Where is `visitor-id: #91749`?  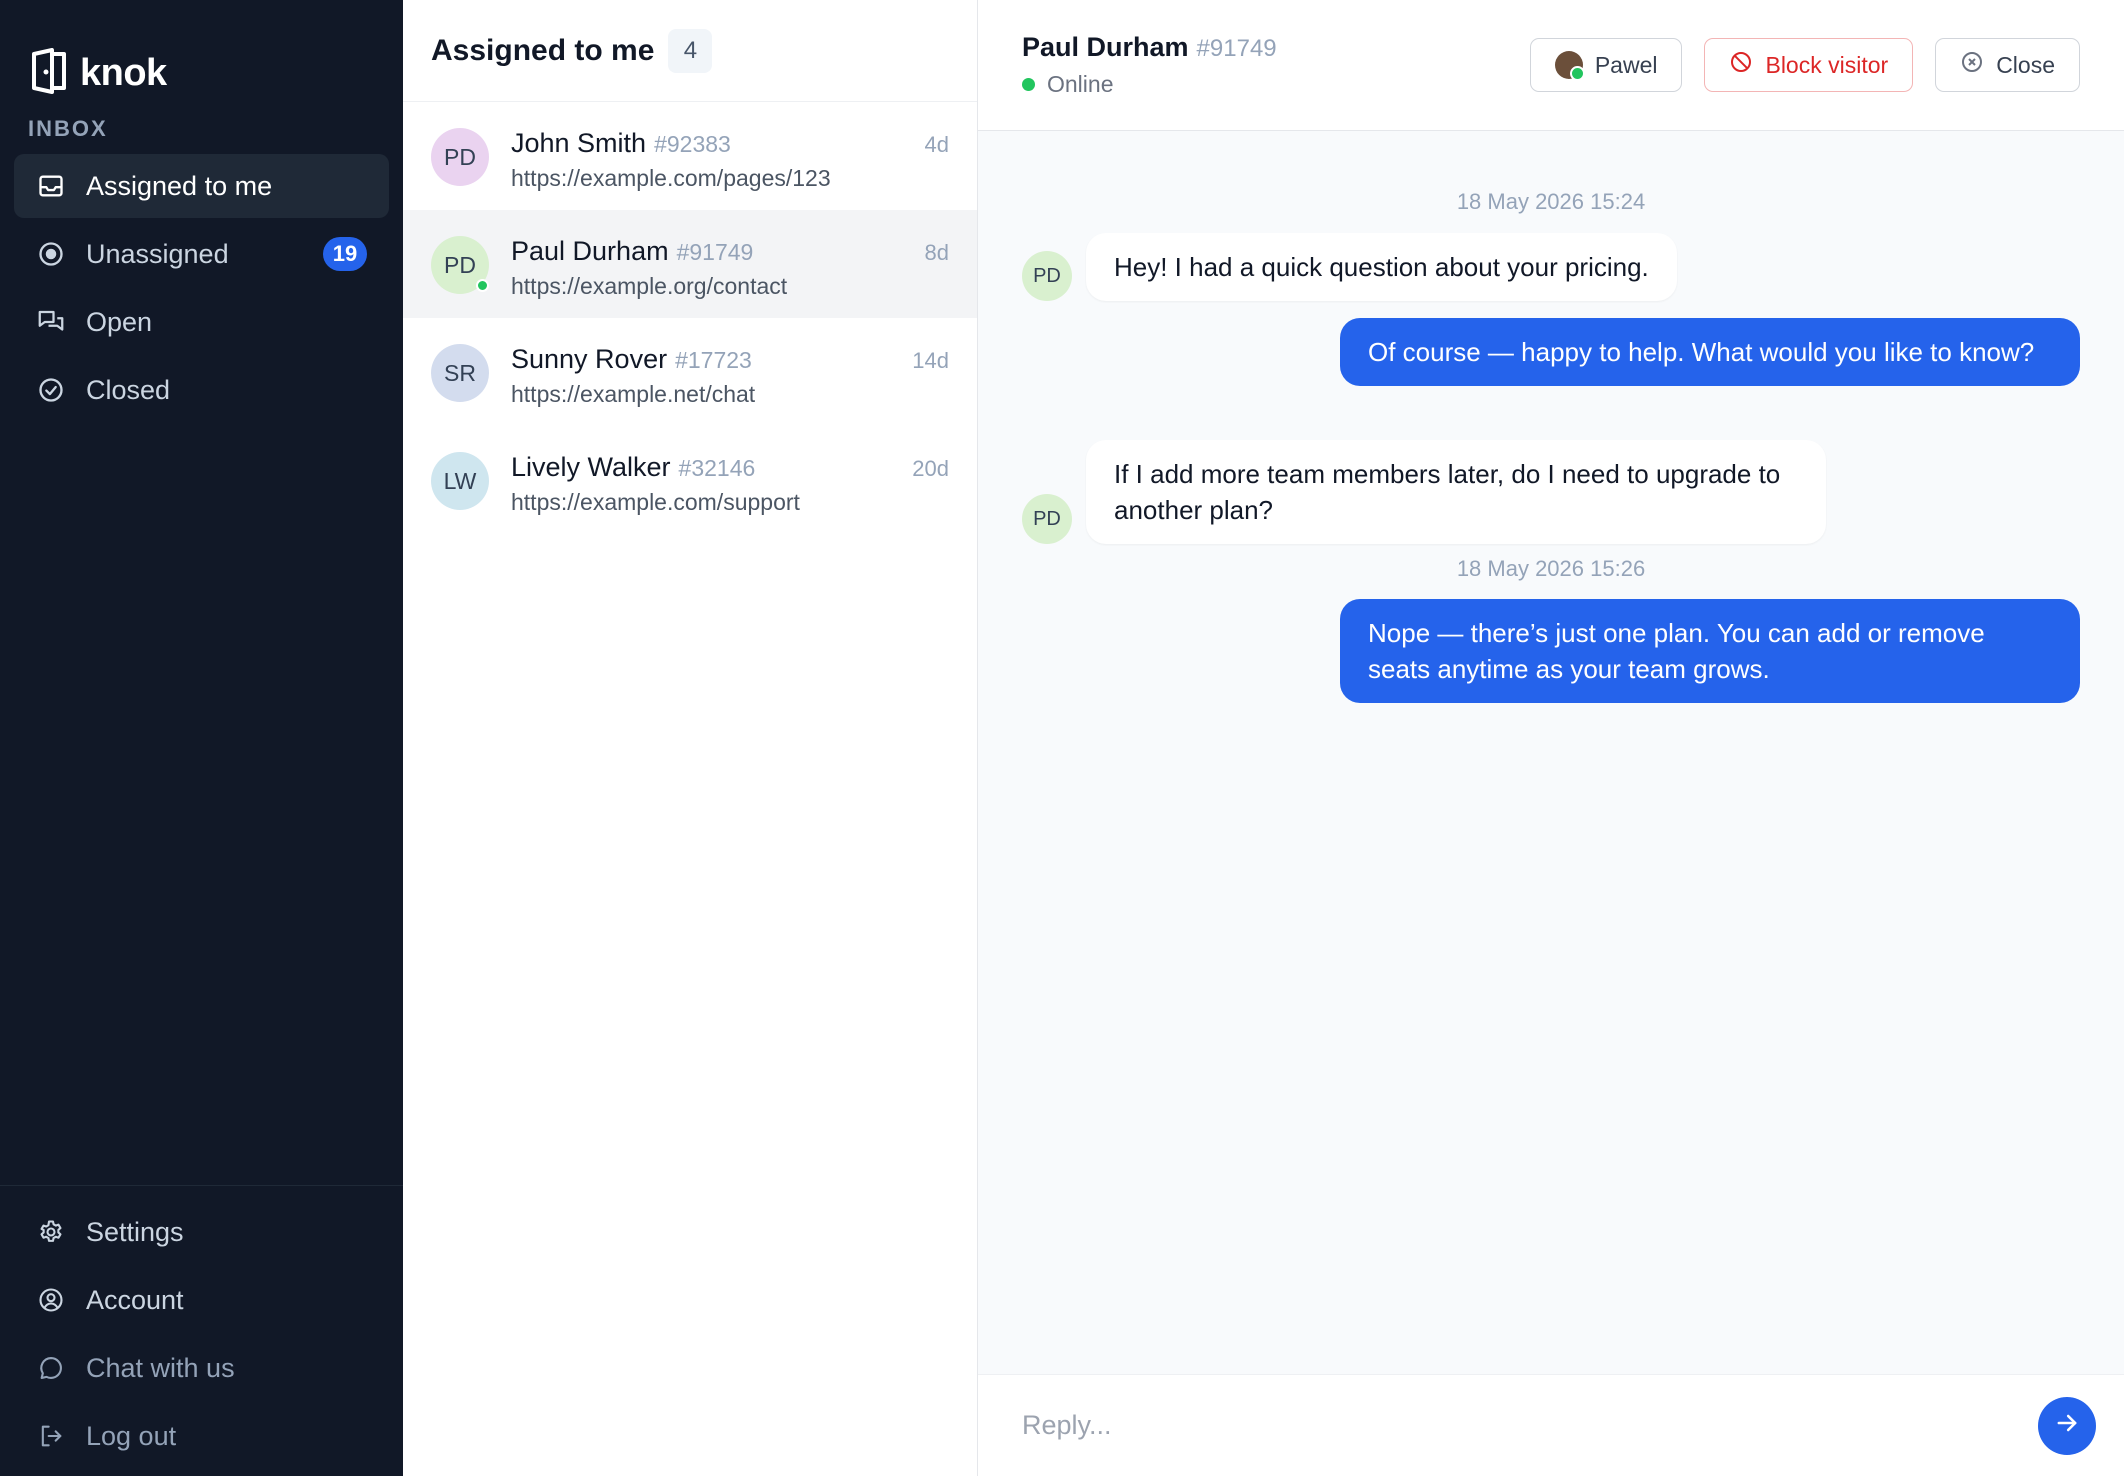
visitor-id: #91749 is located at coordinates (1236, 48).